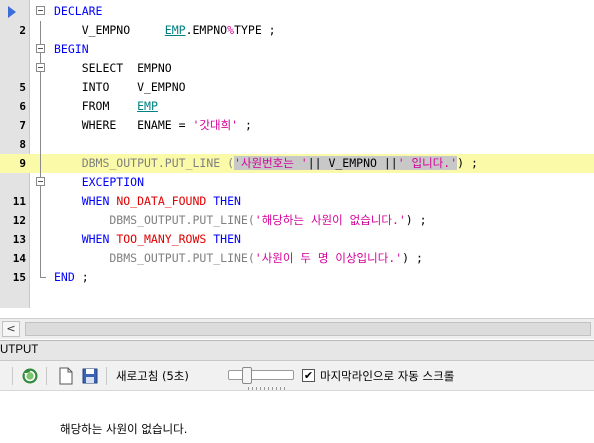 The image size is (594, 443). Describe the element at coordinates (144, 163) in the screenshot. I see `code-token: DBMS_OUTPUT.PUT_LINE (` at that location.